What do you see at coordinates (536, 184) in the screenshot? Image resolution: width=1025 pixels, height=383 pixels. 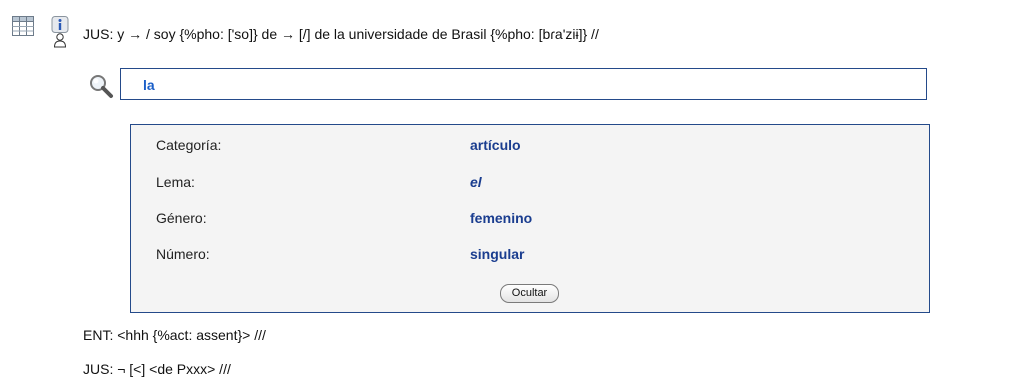 I see `field-lemma: Lema: el` at bounding box center [536, 184].